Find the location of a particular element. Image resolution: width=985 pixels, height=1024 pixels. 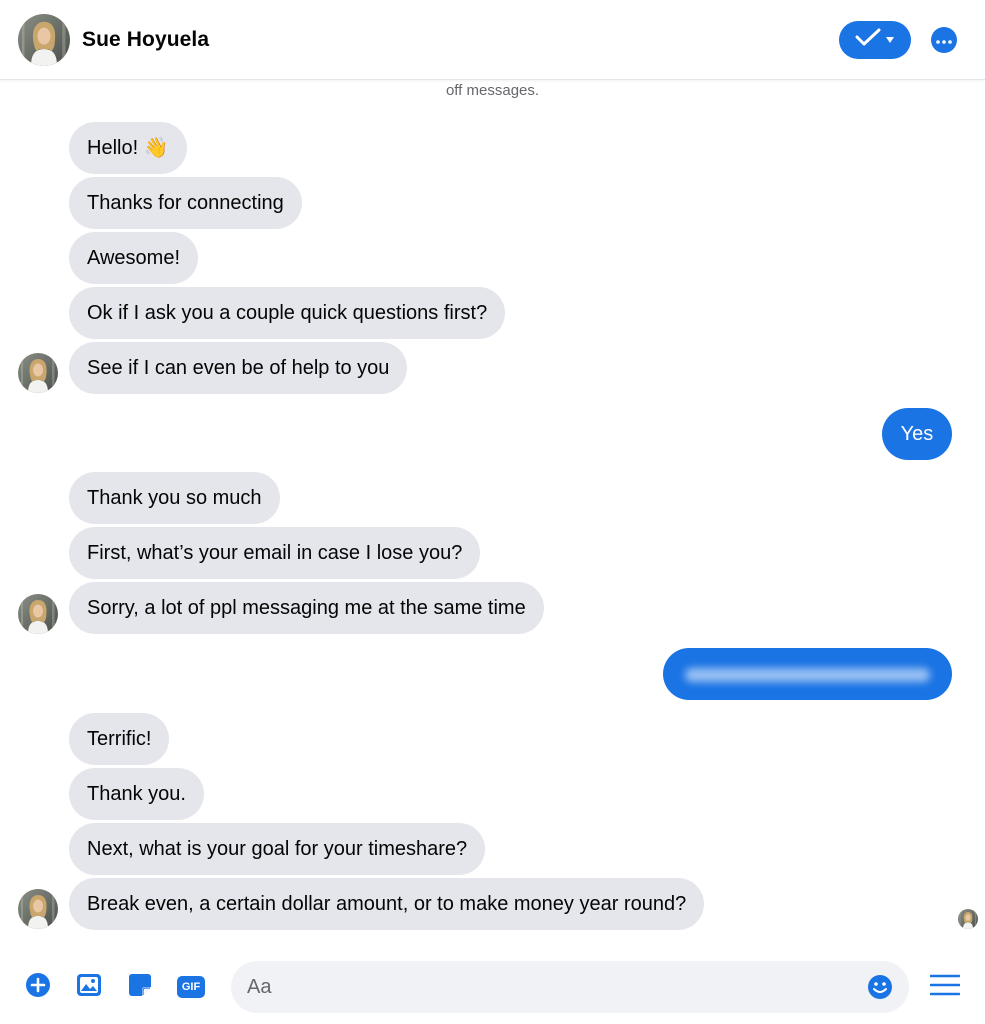

gif-button: GIF is located at coordinates (191, 987).